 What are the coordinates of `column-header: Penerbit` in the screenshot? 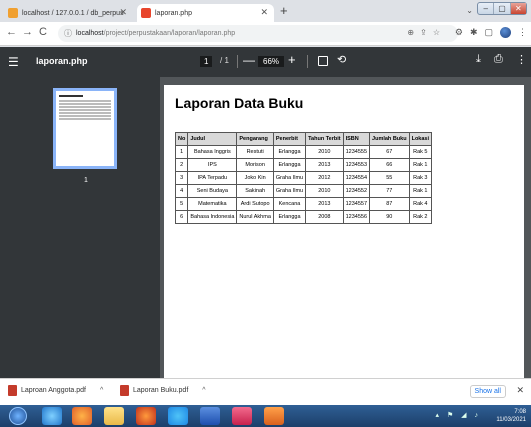 It's located at (289, 139).